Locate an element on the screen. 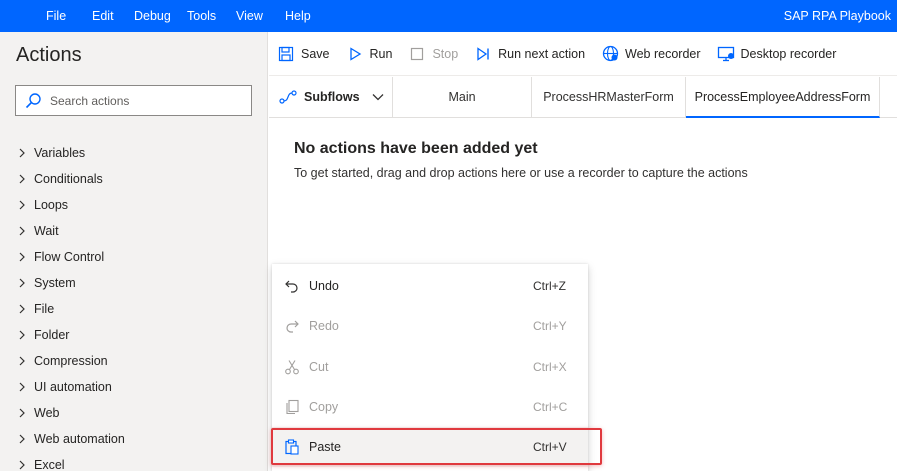  context-menu-undo: Undo Ctrl+Z is located at coordinates (430, 286).